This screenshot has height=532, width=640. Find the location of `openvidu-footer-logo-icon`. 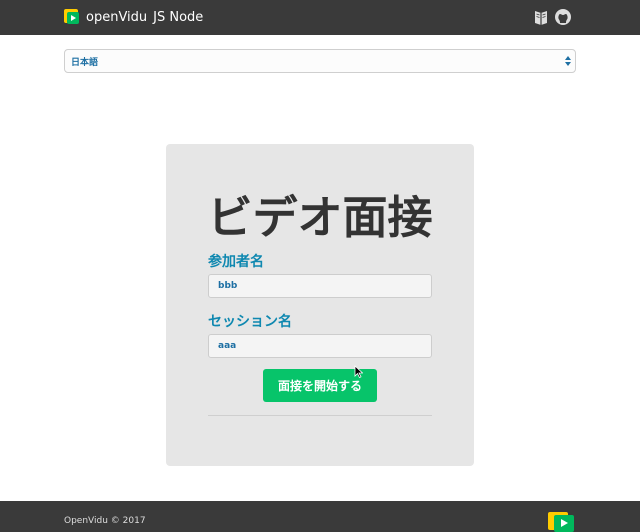

openvidu-footer-logo-icon is located at coordinates (561, 522).